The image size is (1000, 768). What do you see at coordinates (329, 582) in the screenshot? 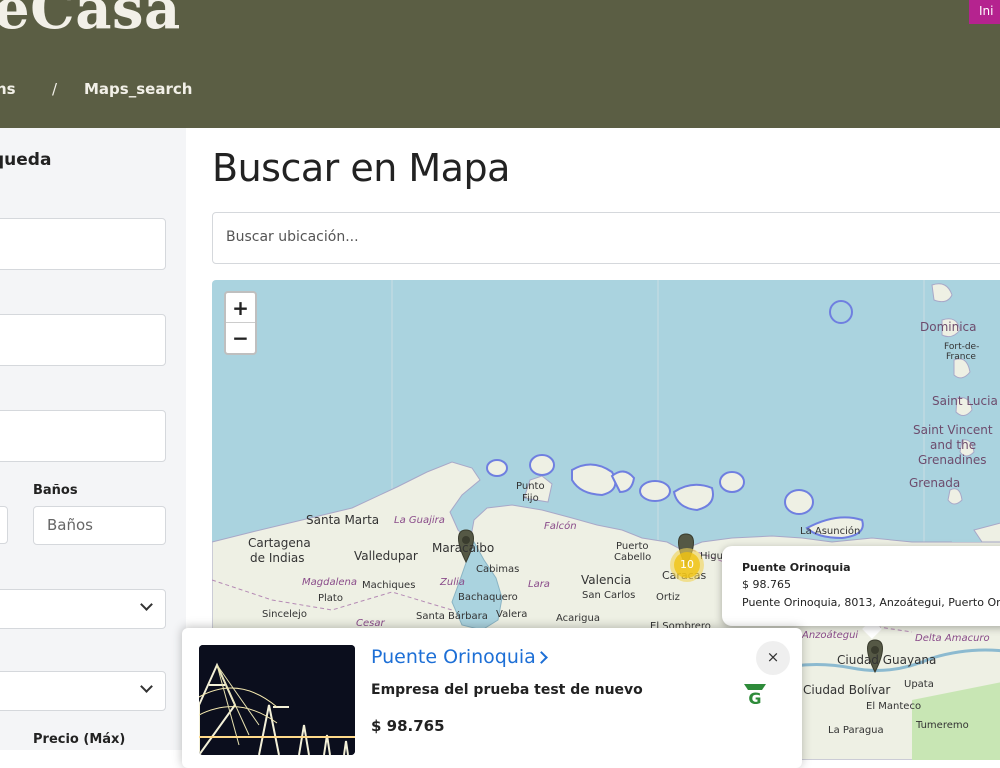
I see `map-label-magdalena: Magdalena` at bounding box center [329, 582].